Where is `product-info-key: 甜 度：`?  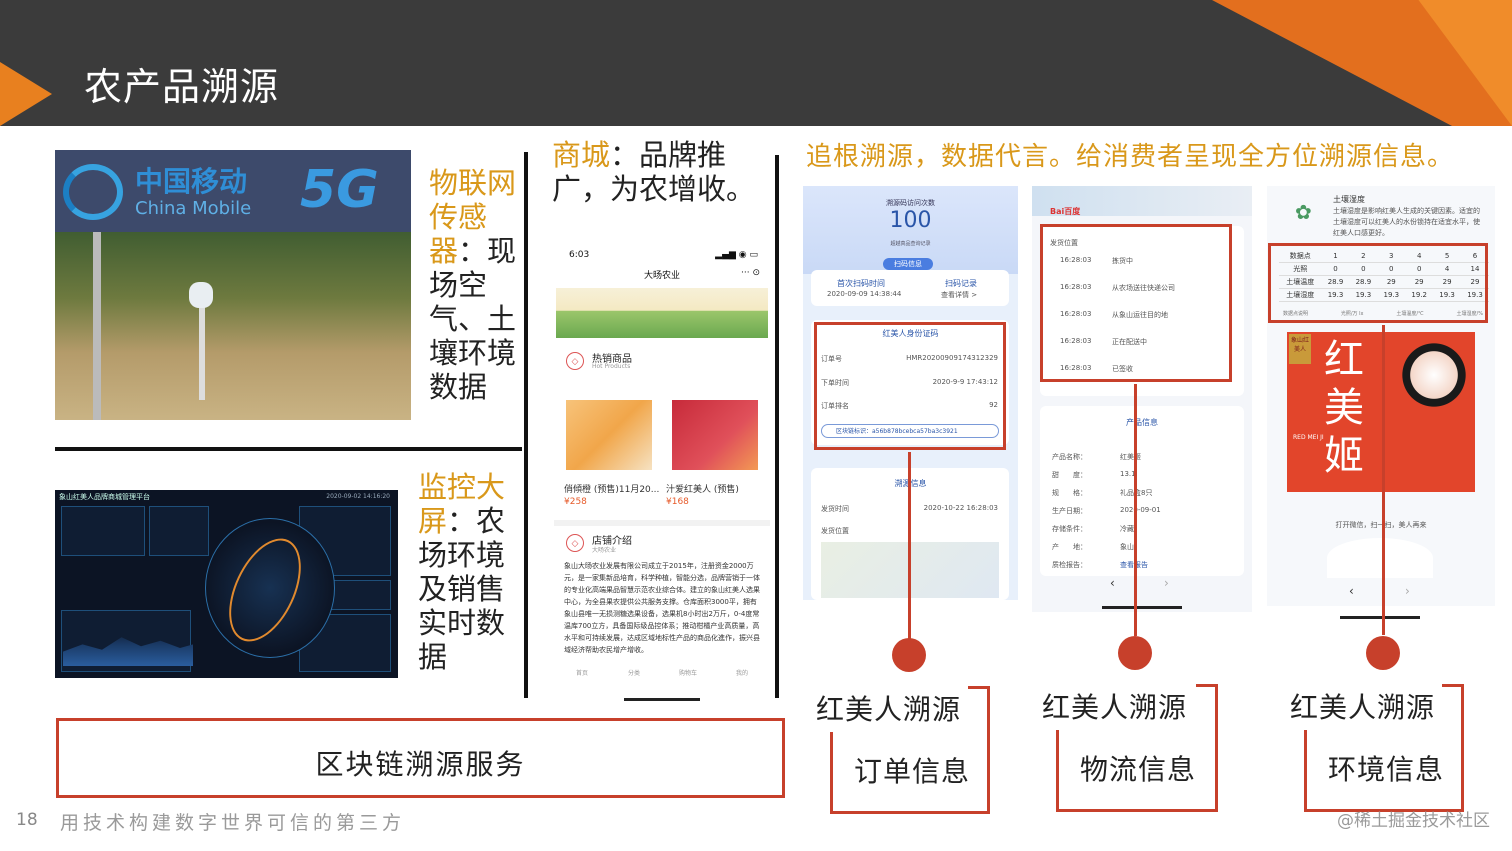 product-info-key: 甜 度： is located at coordinates (1069, 475).